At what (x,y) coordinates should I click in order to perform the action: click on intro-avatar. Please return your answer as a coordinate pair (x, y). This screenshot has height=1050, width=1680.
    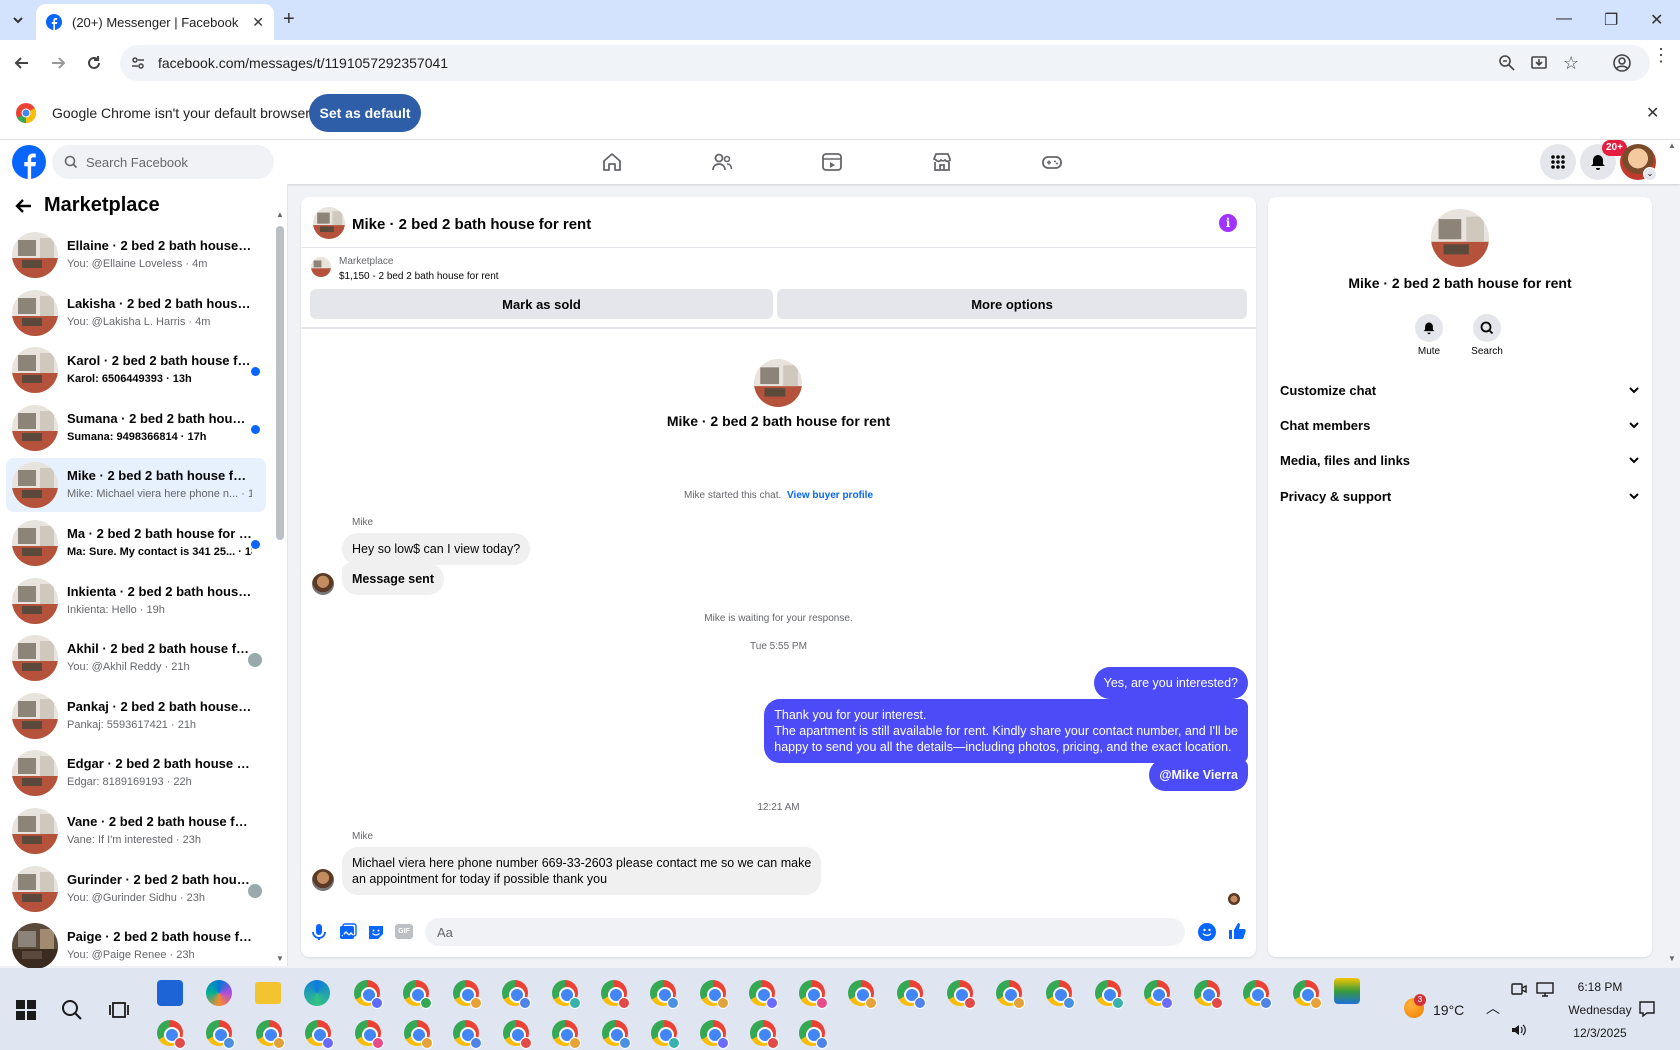
    Looking at the image, I should click on (778, 383).